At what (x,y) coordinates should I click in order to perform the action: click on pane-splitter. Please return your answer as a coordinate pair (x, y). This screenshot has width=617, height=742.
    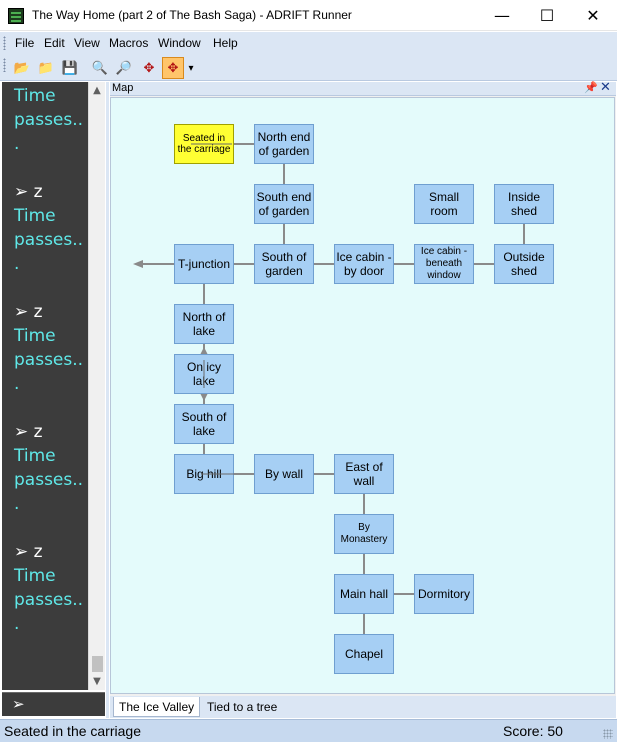
    Looking at the image, I should click on (107, 400).